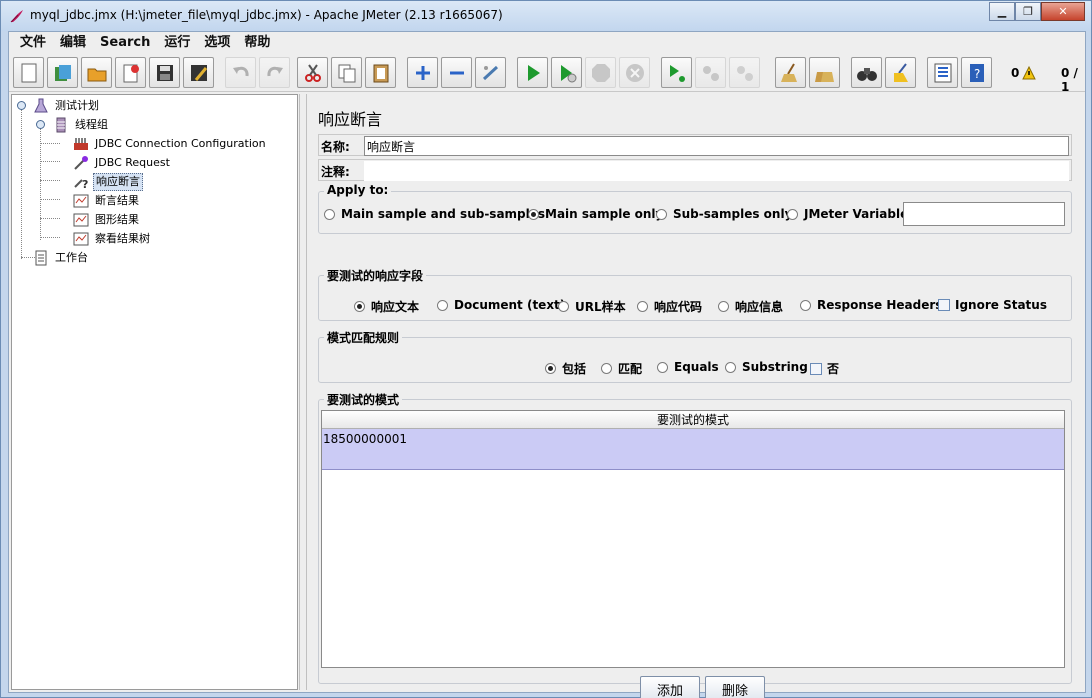 This screenshot has height=698, width=1092. What do you see at coordinates (724, 214) in the screenshot?
I see `apply-sub-only-radio: Sub-samples only` at bounding box center [724, 214].